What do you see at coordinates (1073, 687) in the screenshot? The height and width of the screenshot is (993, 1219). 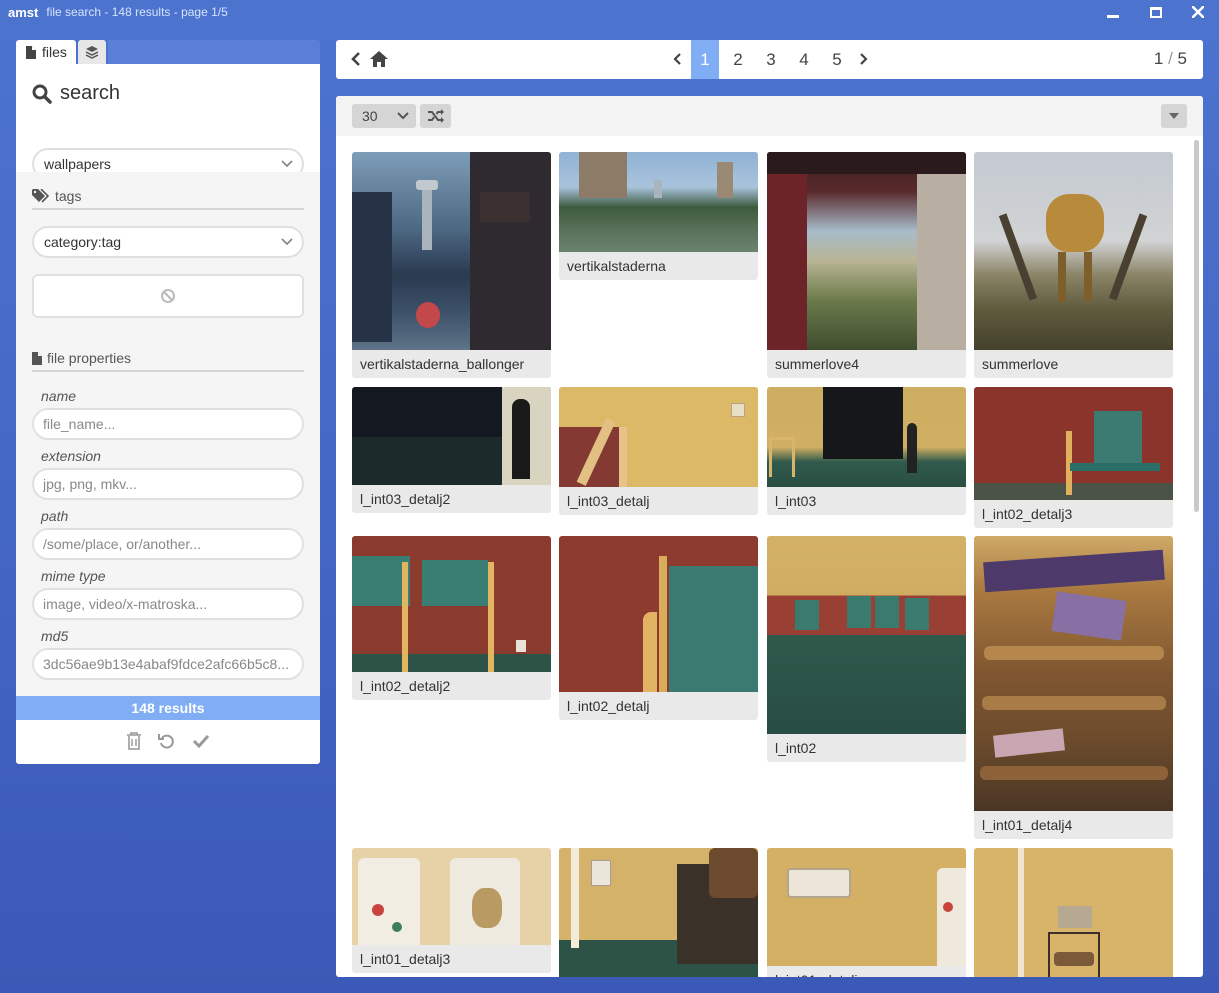 I see `file-card: l_int01_detalj4` at bounding box center [1073, 687].